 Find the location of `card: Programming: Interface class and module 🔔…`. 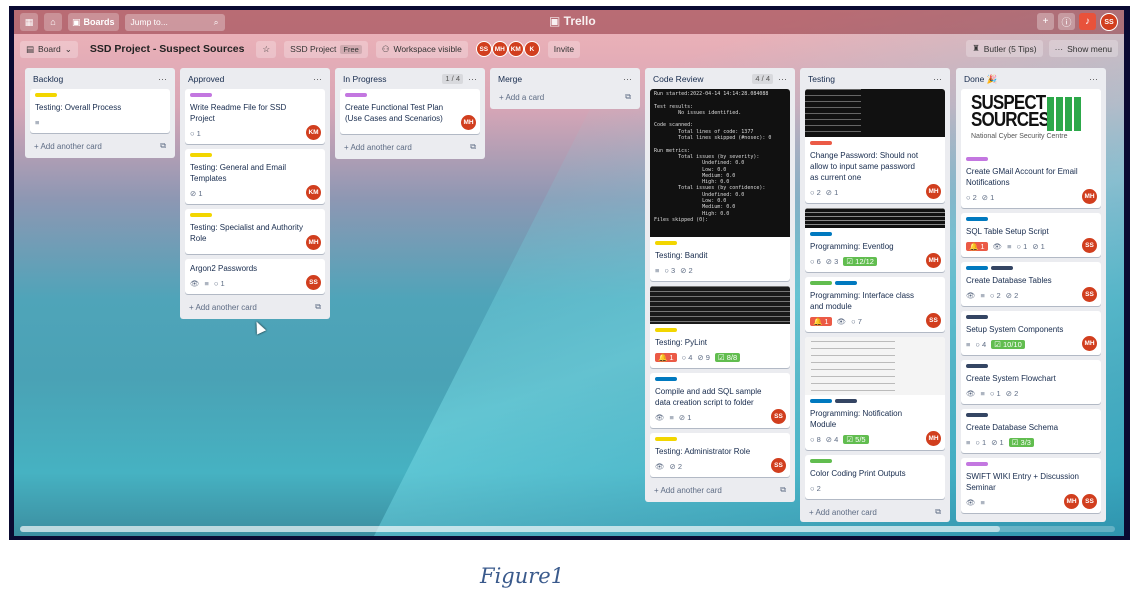

card: Programming: Interface class and module 🔔… is located at coordinates (875, 304).